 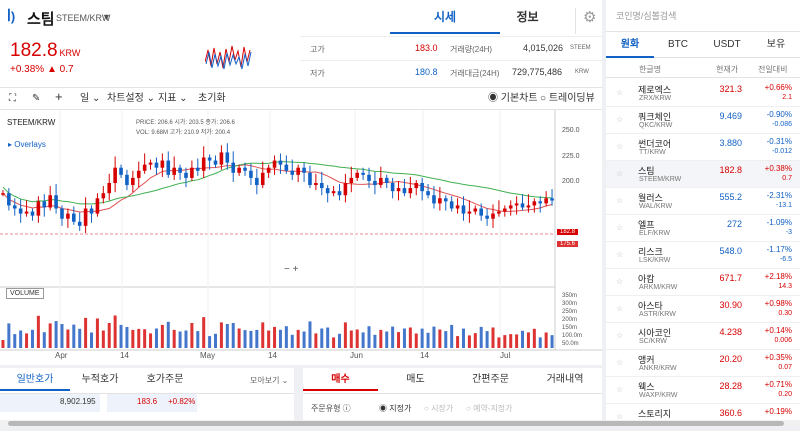 I want to click on reserve-radio: ○ 예약-지정가, so click(x=489, y=408).